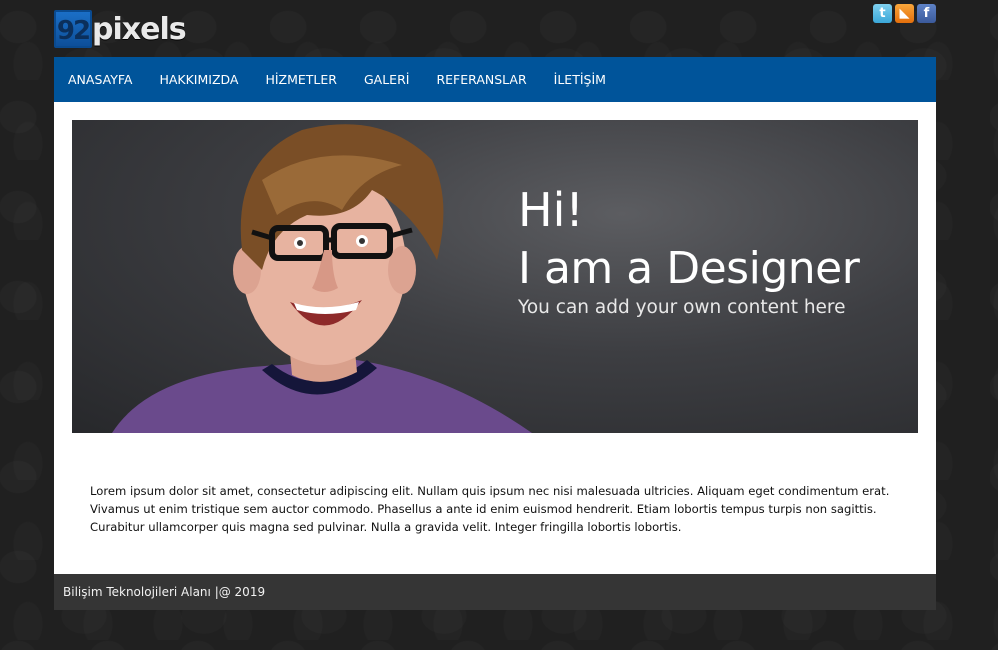  What do you see at coordinates (495, 592) in the screenshot?
I see `site-footer: Bilişim Teknolojileri Alanı |@ 2019` at bounding box center [495, 592].